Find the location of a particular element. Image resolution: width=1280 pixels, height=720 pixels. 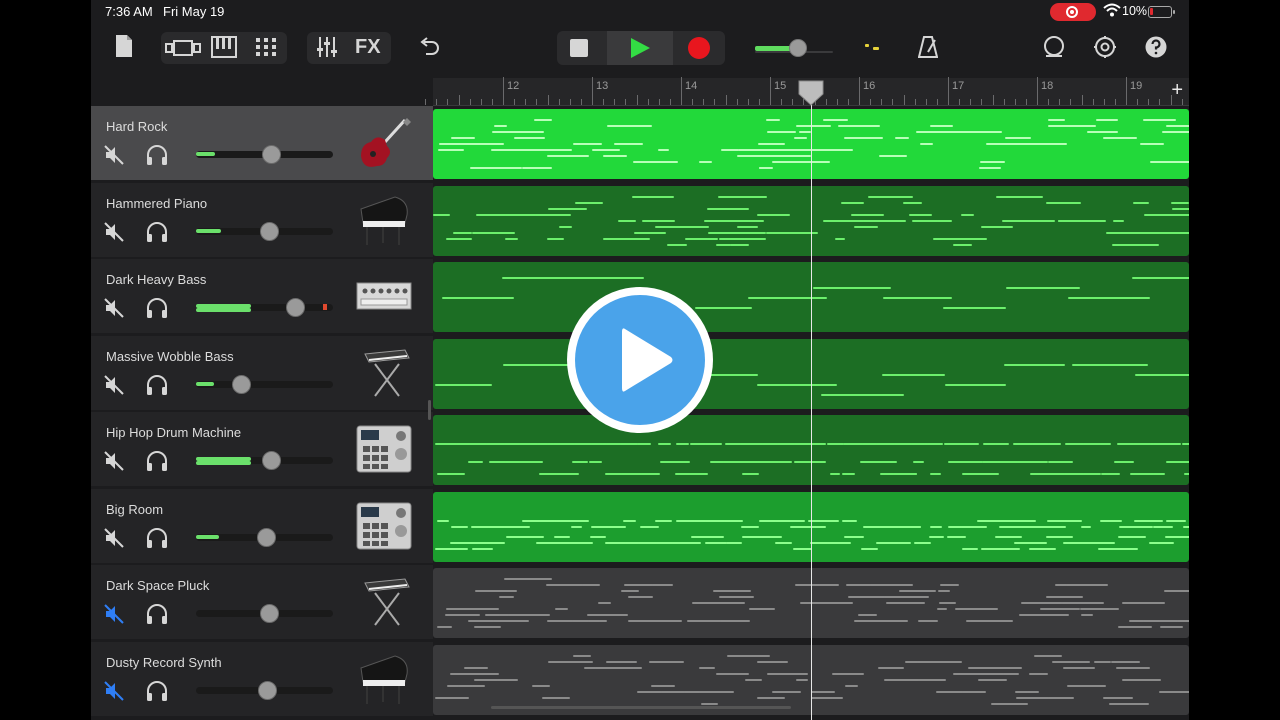

track-header: Big Room is located at coordinates (262, 525).